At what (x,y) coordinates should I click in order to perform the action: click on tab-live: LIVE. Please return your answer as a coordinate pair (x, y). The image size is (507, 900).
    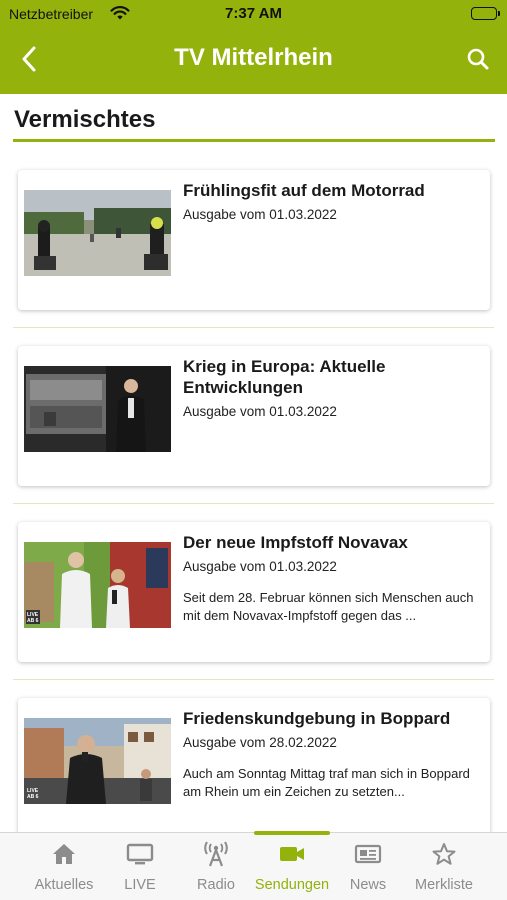
    Looking at the image, I should click on (140, 866).